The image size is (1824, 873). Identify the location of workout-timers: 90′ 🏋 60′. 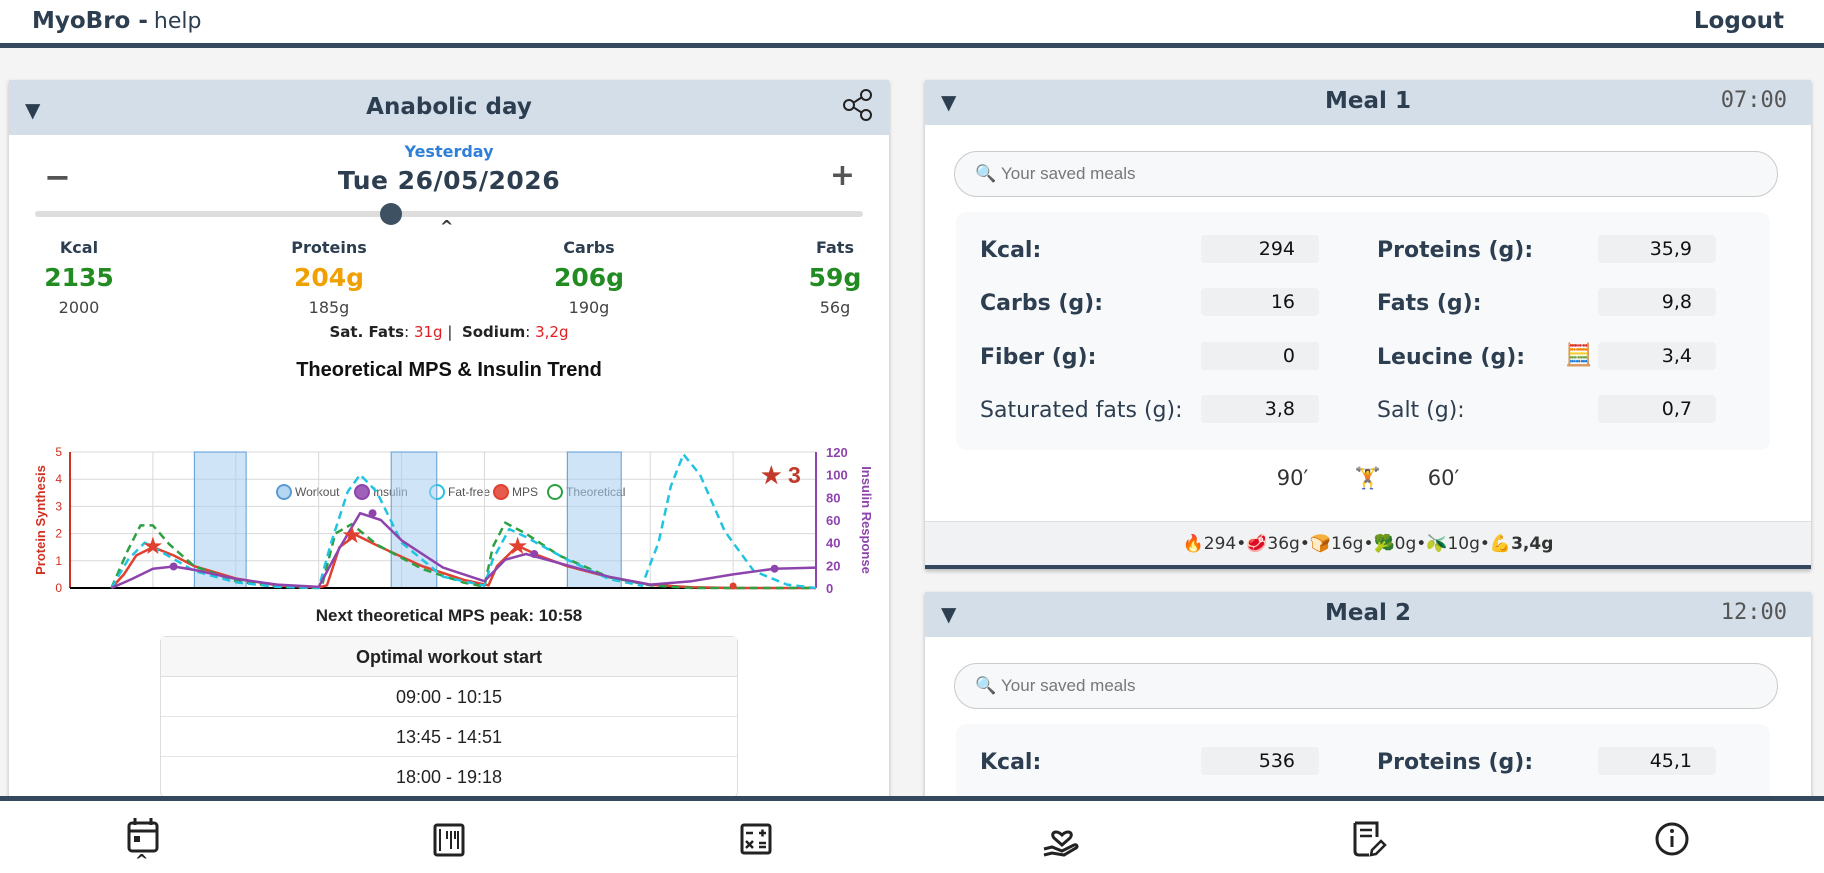
(1368, 478).